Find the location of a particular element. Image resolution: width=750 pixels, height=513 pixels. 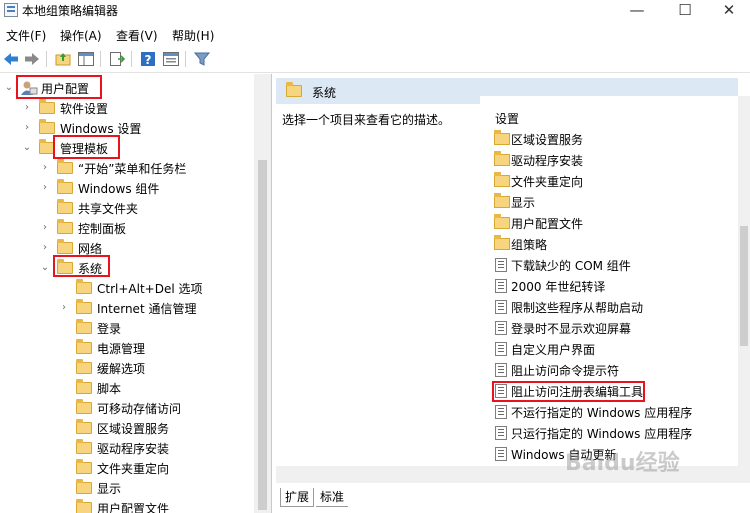

tree-item: ⌄ 管理模板 is located at coordinates (127, 148).